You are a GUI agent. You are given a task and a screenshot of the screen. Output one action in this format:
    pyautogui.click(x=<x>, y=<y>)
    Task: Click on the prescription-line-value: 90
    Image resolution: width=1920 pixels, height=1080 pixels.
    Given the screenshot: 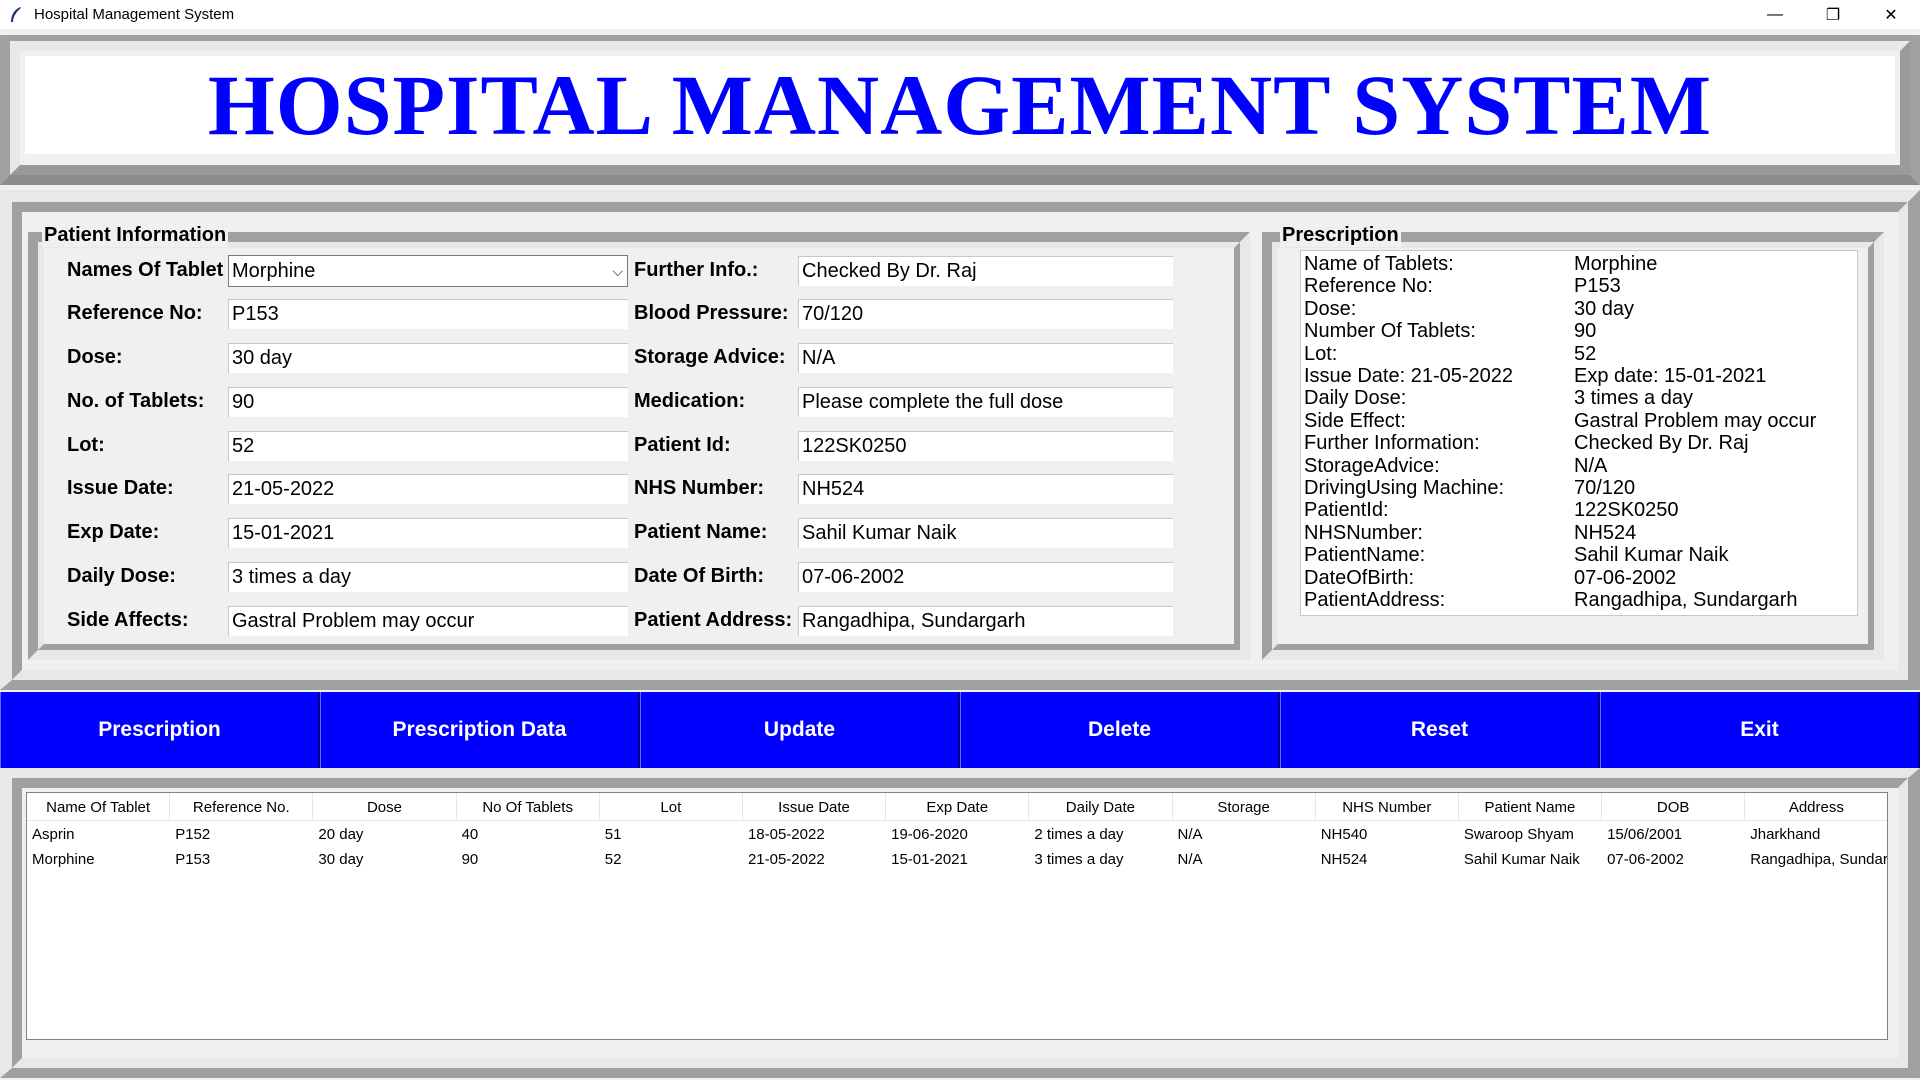 What is the action you would take?
    pyautogui.click(x=1585, y=331)
    